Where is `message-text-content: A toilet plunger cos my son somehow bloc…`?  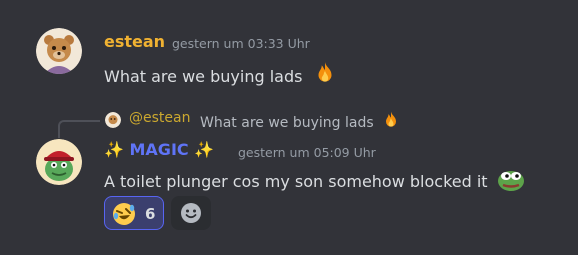
message-text-content: A toilet plunger cos my son somehow bloc… is located at coordinates (296, 181).